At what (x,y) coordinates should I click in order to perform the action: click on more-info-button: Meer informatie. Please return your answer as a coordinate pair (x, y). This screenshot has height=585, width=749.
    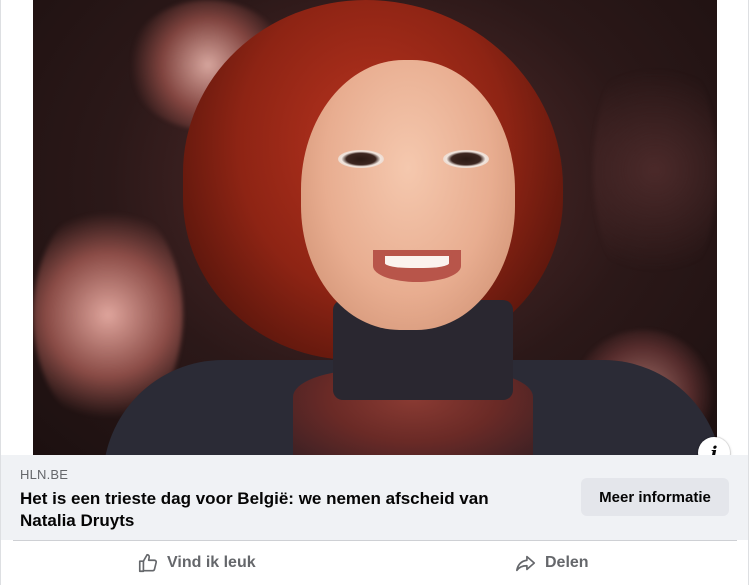
    Looking at the image, I should click on (655, 497).